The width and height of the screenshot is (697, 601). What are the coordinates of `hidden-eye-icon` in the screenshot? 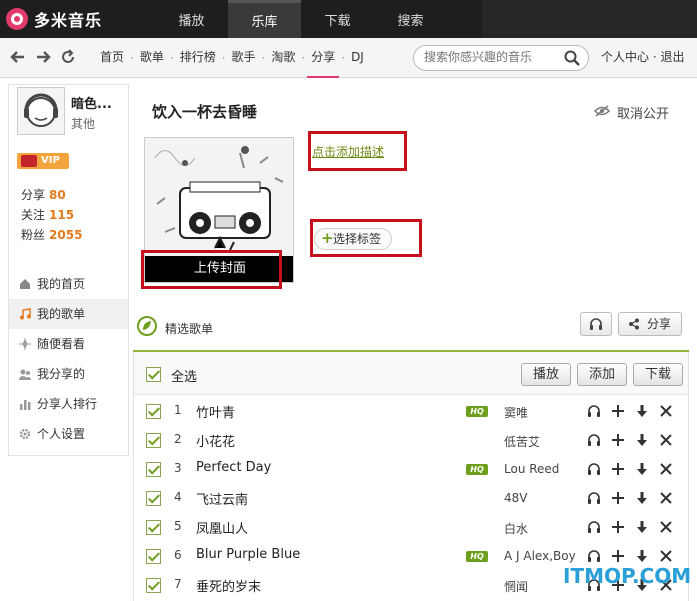 It's located at (602, 111).